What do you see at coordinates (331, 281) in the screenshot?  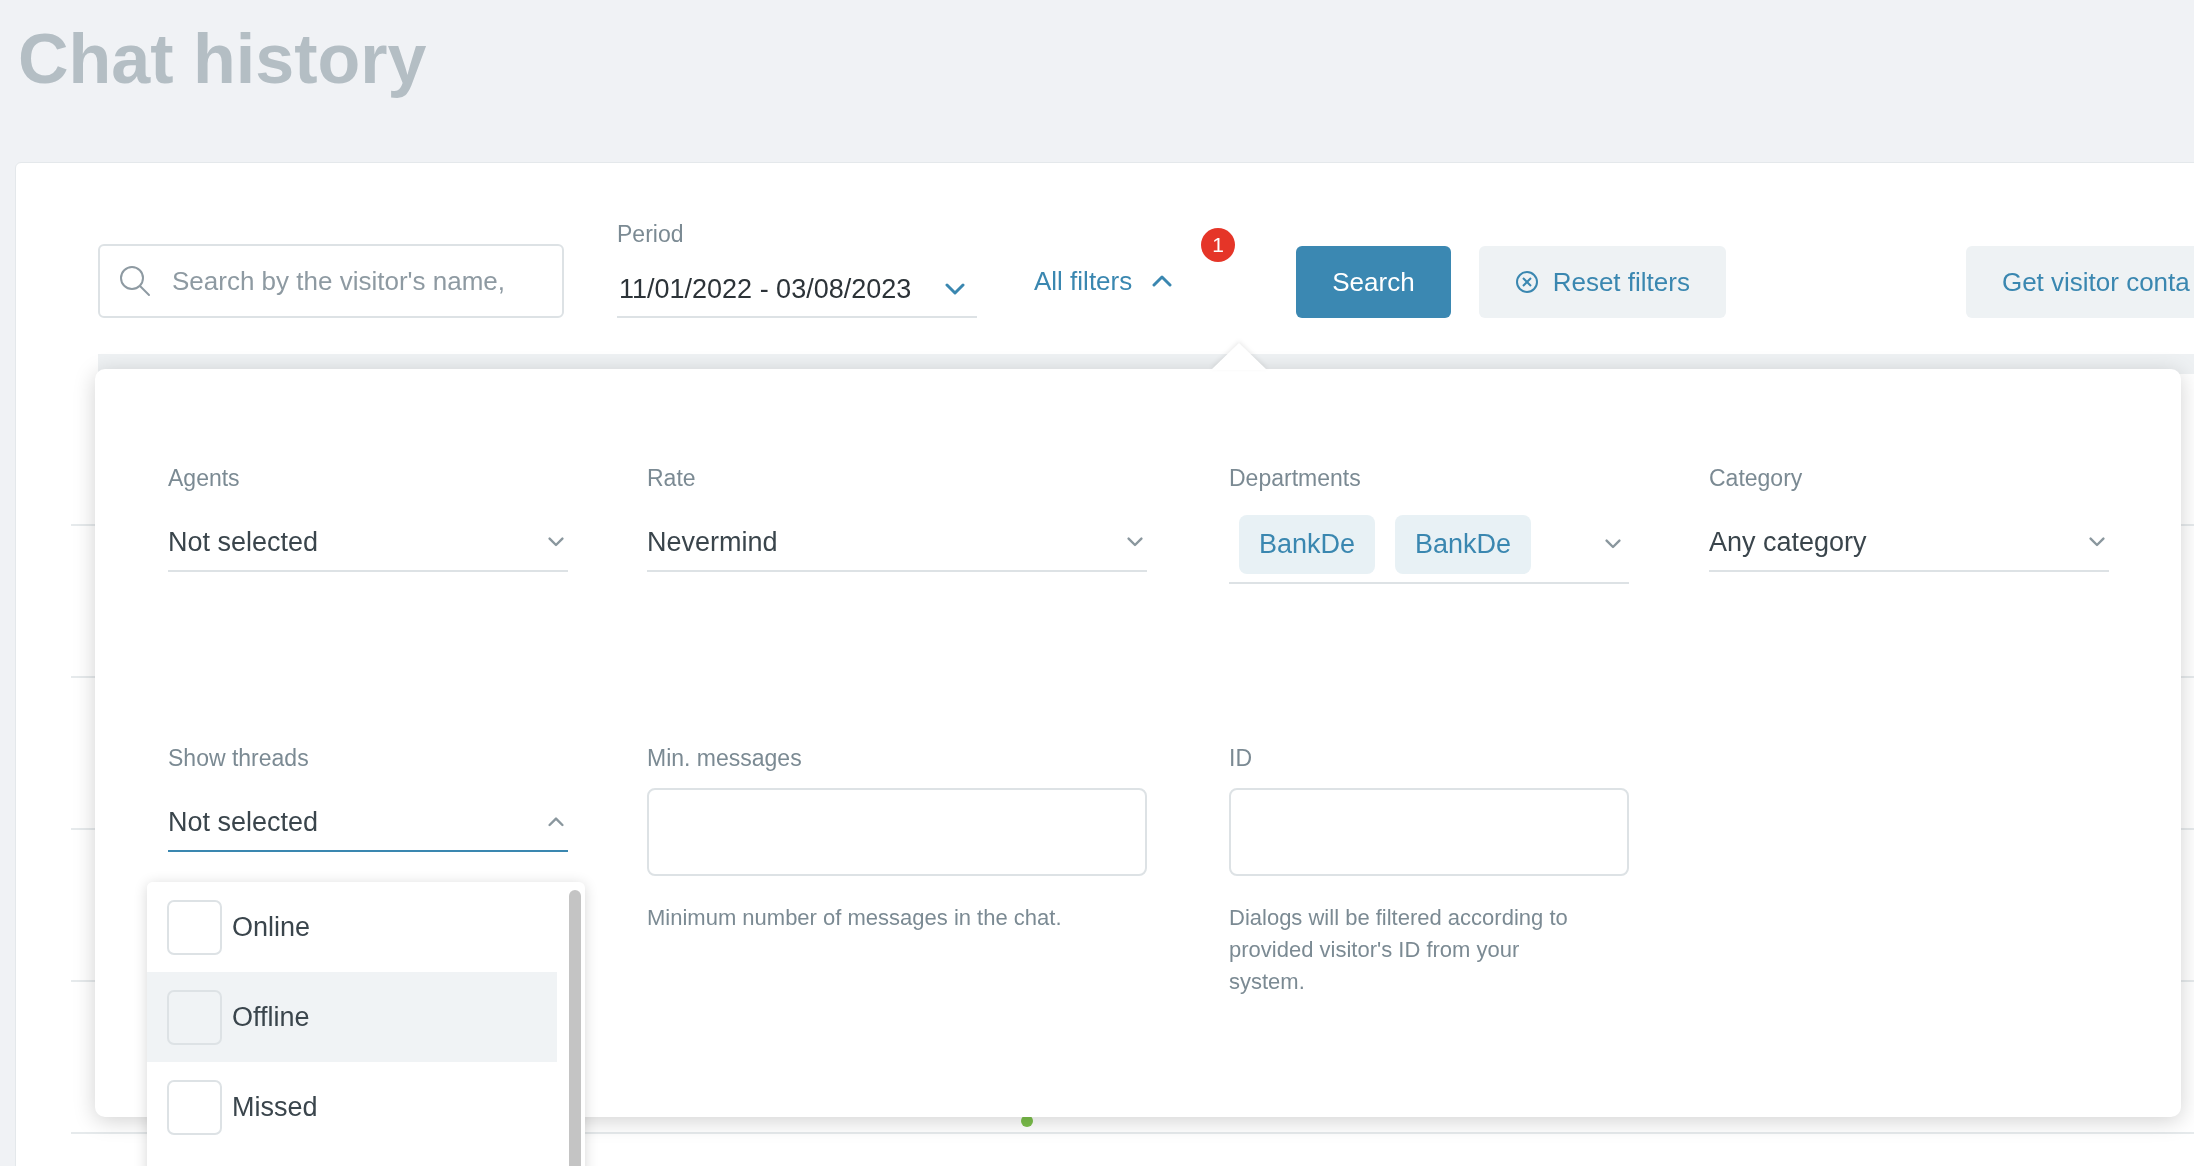 I see `search-field: Search by the visitor's name,` at bounding box center [331, 281].